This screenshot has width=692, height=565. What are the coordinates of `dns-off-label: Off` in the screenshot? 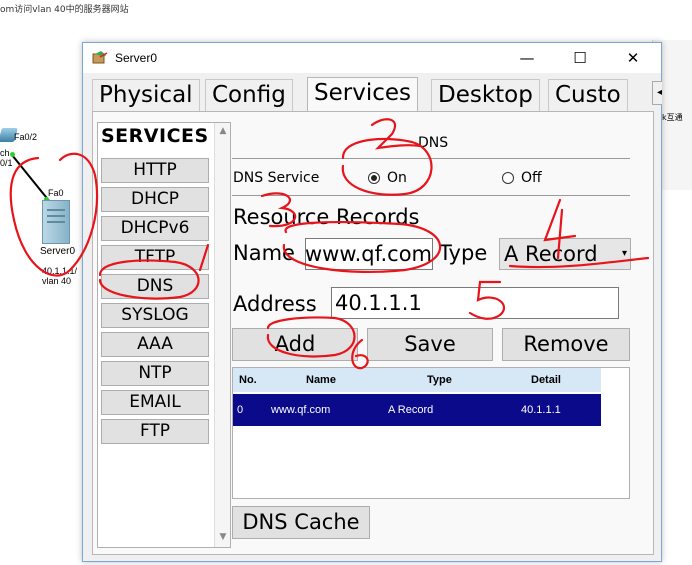 It's located at (531, 178).